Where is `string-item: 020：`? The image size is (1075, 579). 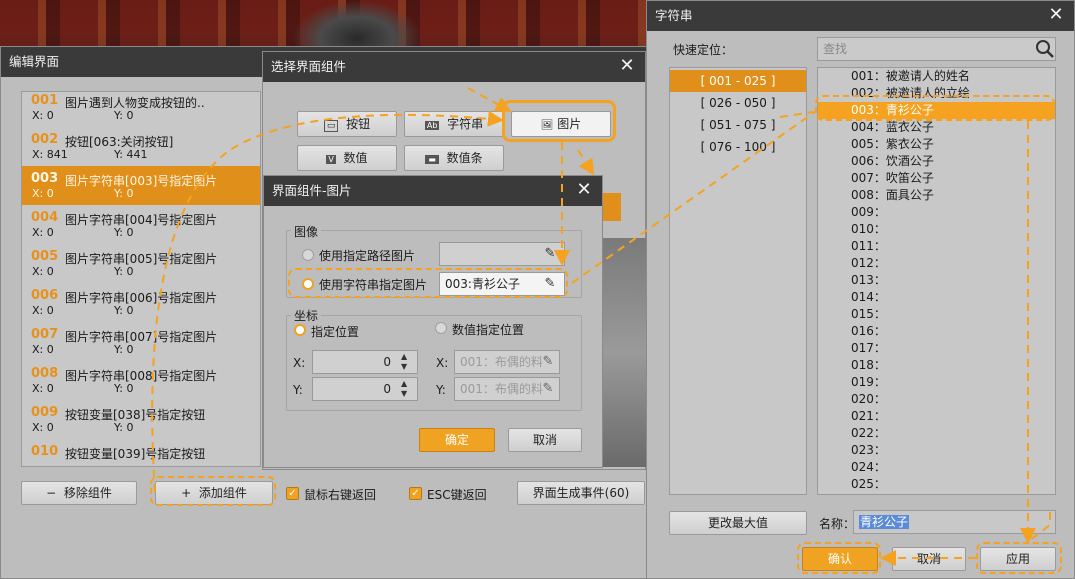 string-item: 020： is located at coordinates (936, 399).